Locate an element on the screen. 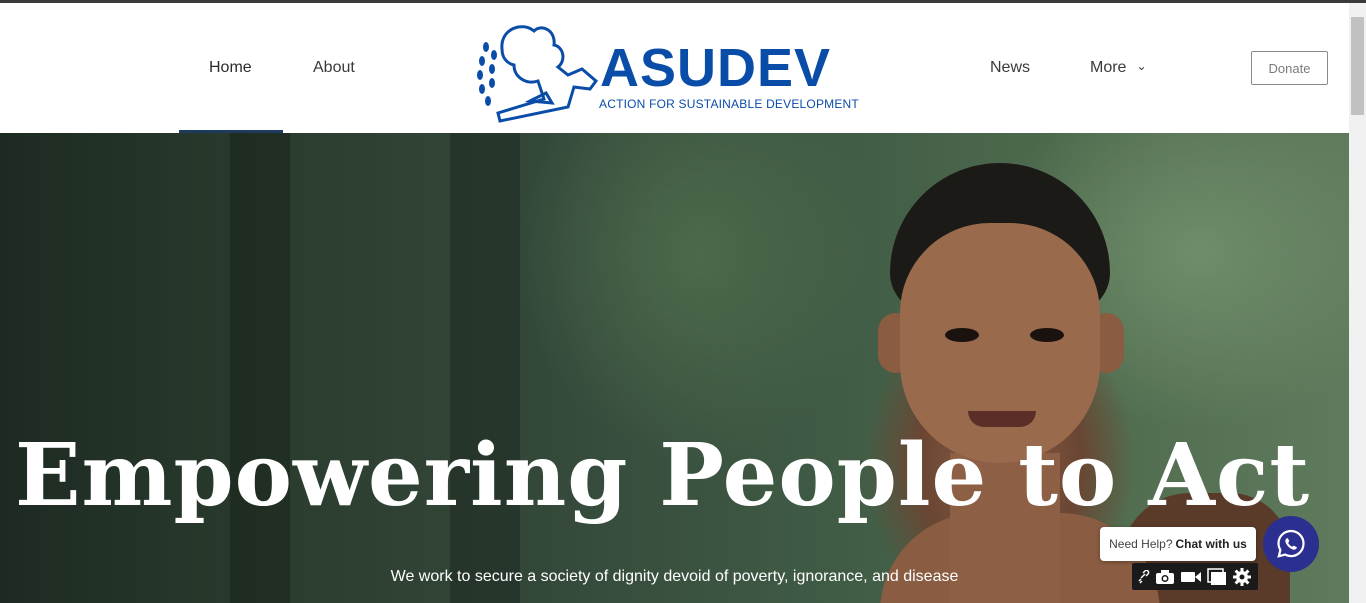 Image resolution: width=1366 pixels, height=603 pixels. logo-tagline: ACTION FOR SUSTAINABLE DEVELOPMENT is located at coordinates (729, 104).